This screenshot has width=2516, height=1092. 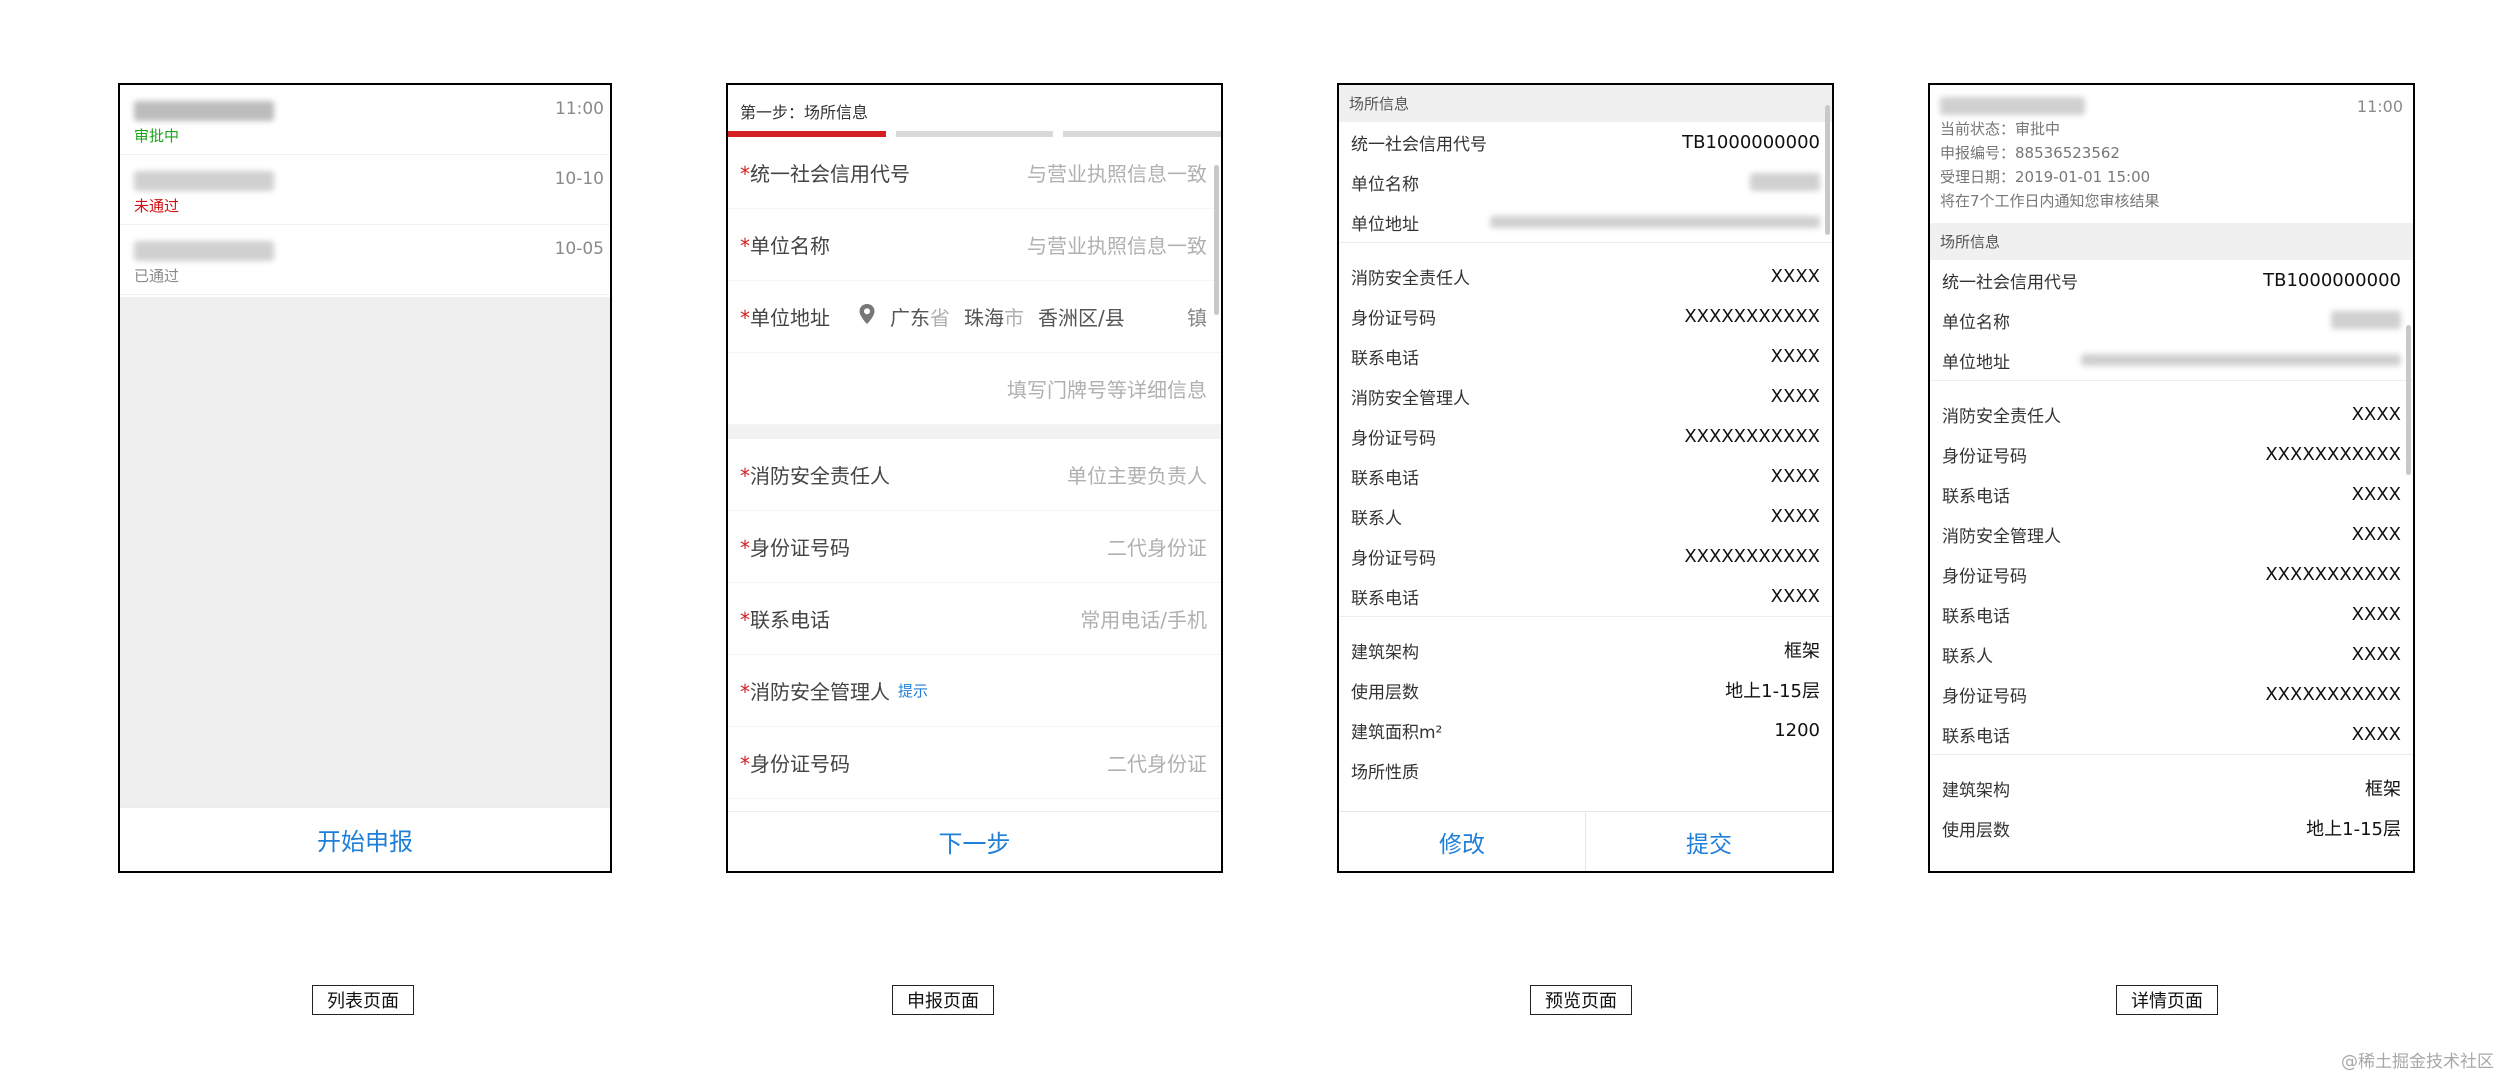 I want to click on list-page-screen: 11:00 审批中 10-10 未通过 10-05 已通过 开始申报, so click(x=365, y=478).